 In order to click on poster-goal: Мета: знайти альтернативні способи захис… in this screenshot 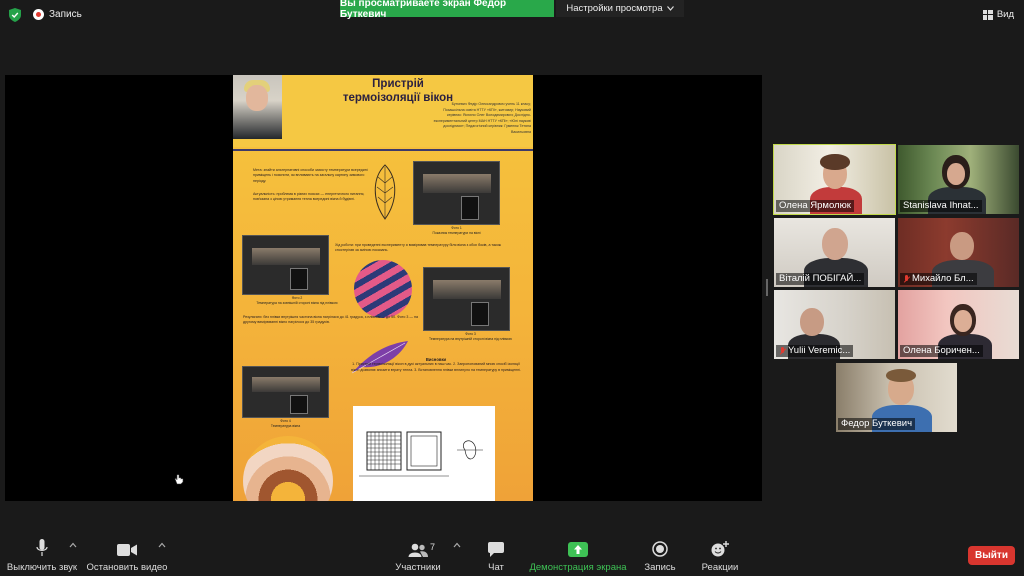, I will do `click(310, 175)`.